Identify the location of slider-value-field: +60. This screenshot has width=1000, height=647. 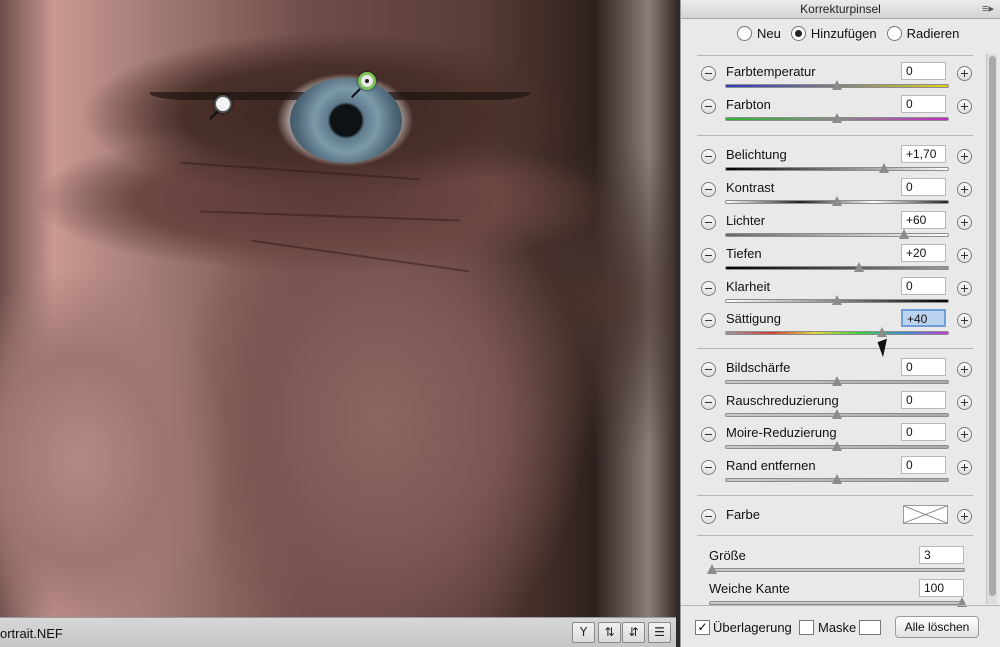
(923, 220).